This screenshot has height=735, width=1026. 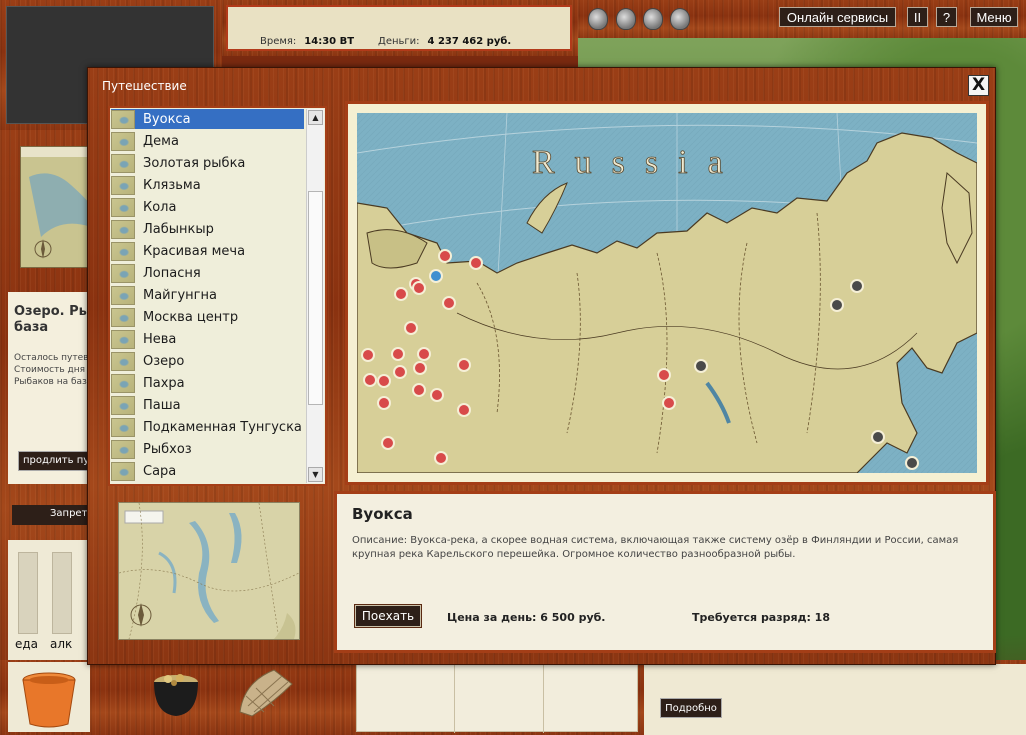 What do you see at coordinates (172, 185) in the screenshot?
I see `location-item-label: Клязьма` at bounding box center [172, 185].